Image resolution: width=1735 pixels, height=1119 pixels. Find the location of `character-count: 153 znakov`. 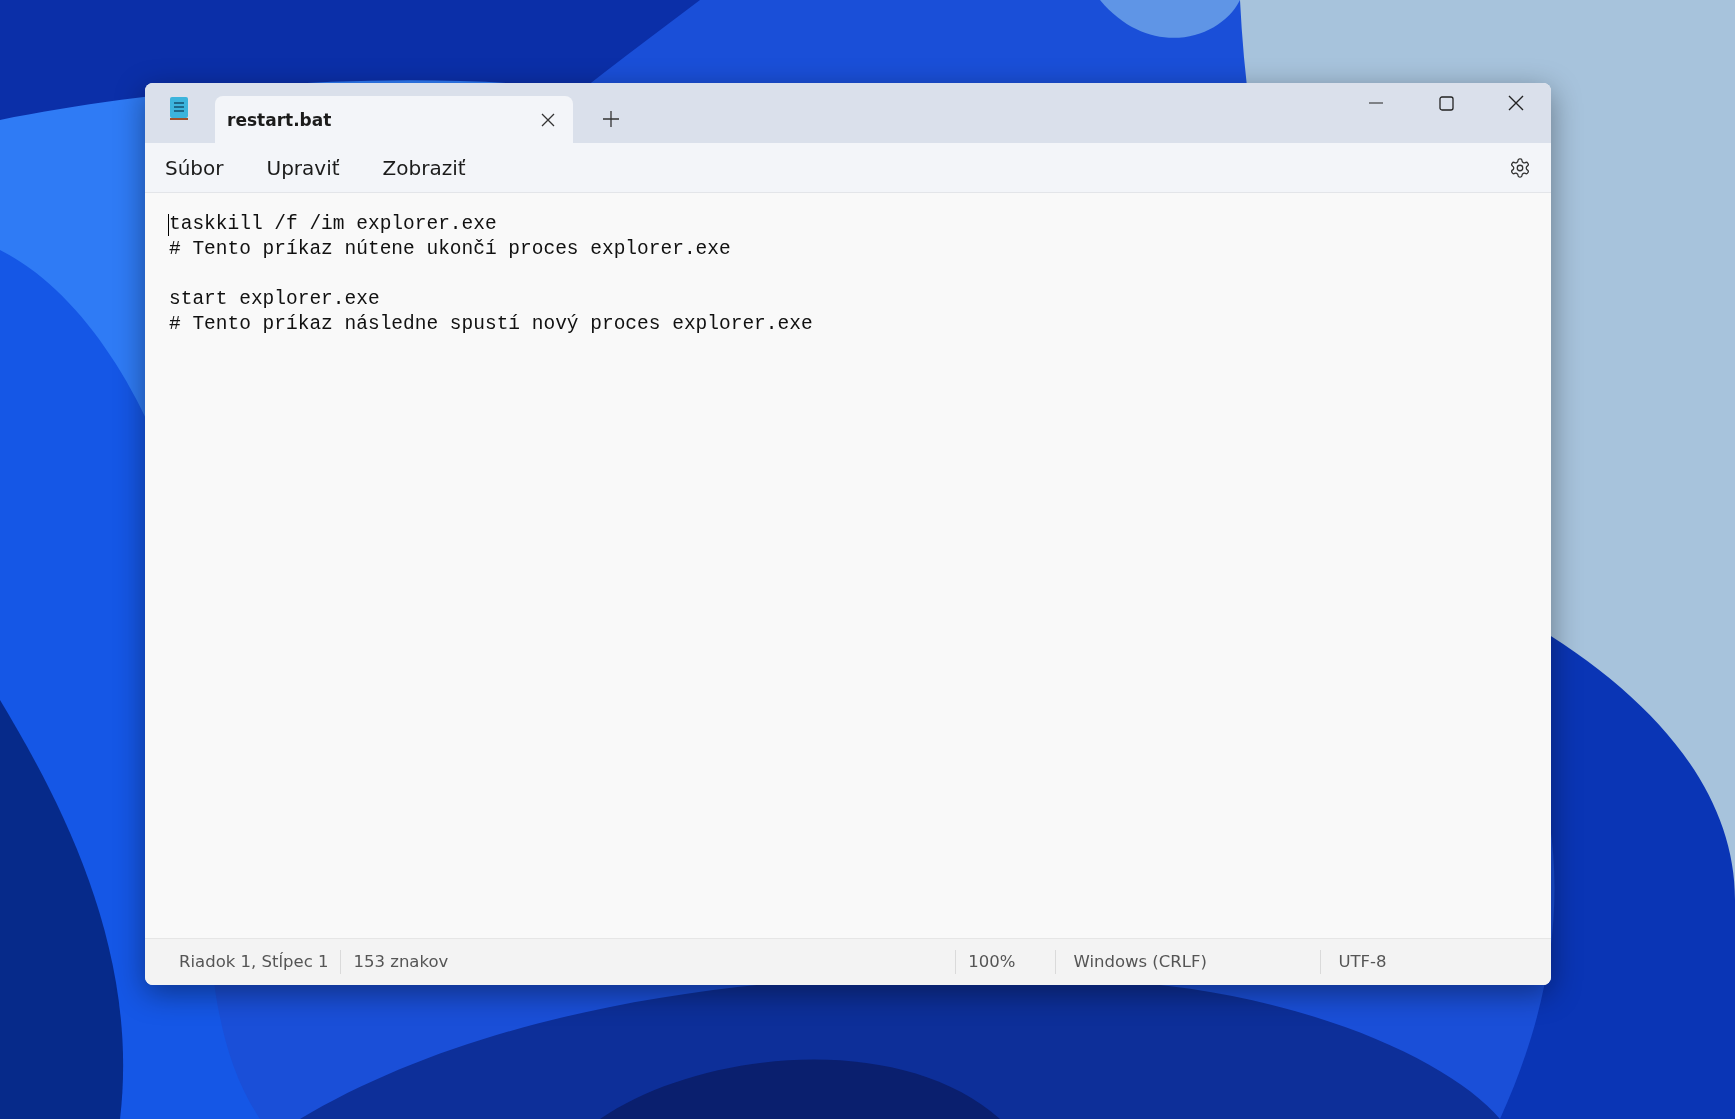

character-count: 153 znakov is located at coordinates (400, 962).